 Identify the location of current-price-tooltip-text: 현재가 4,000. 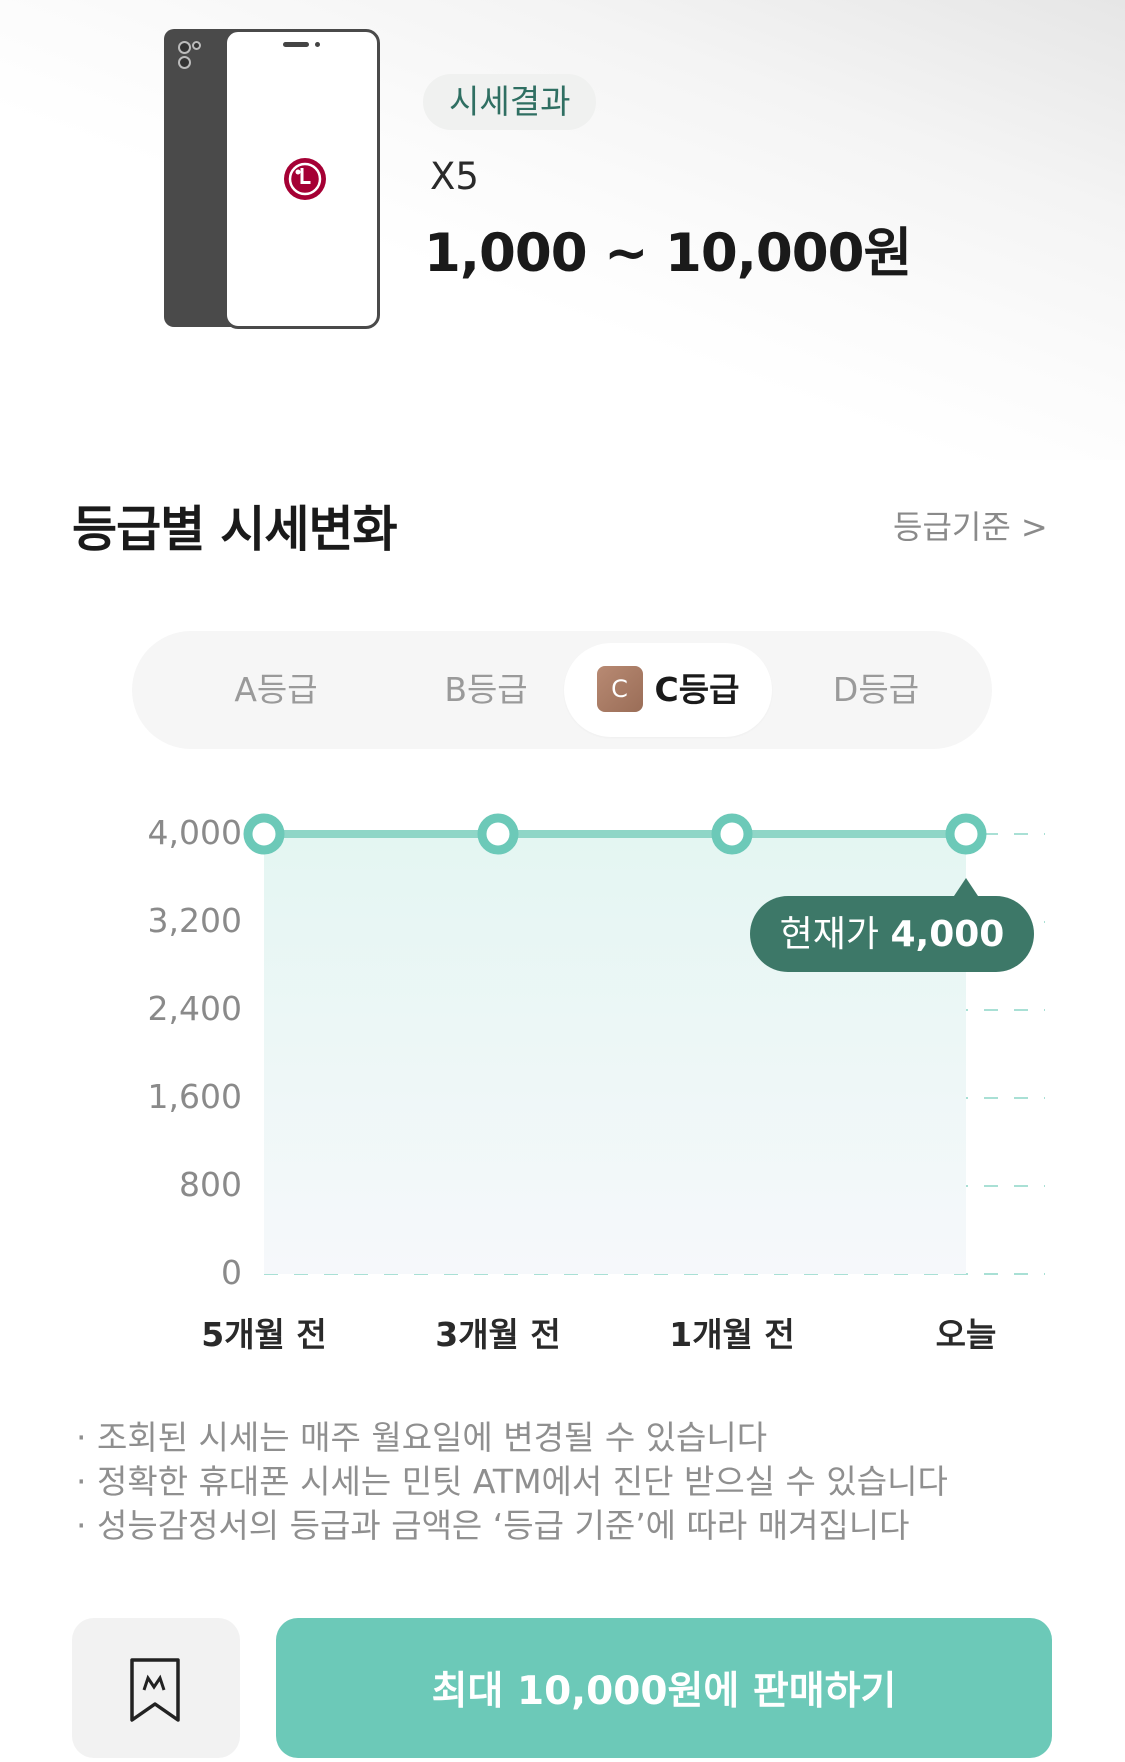
(892, 934).